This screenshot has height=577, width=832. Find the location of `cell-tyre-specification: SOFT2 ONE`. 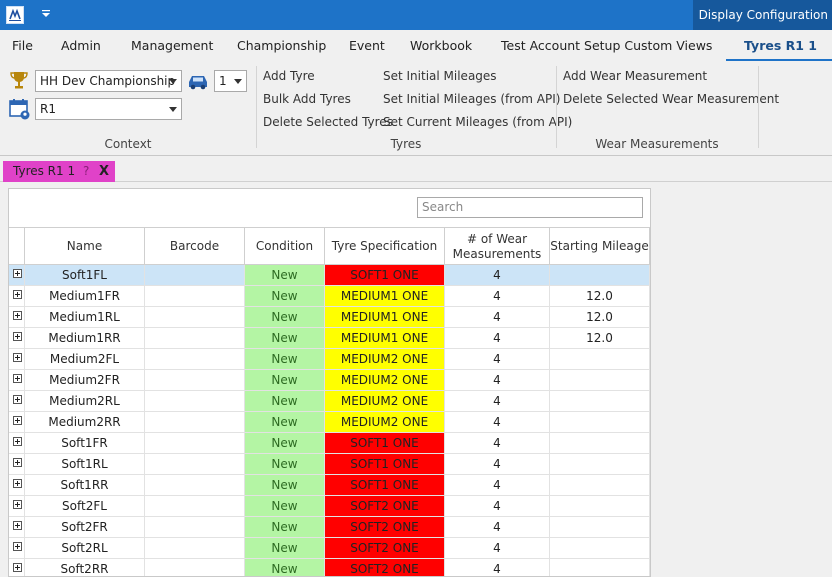

cell-tyre-specification: SOFT2 ONE is located at coordinates (385, 527).